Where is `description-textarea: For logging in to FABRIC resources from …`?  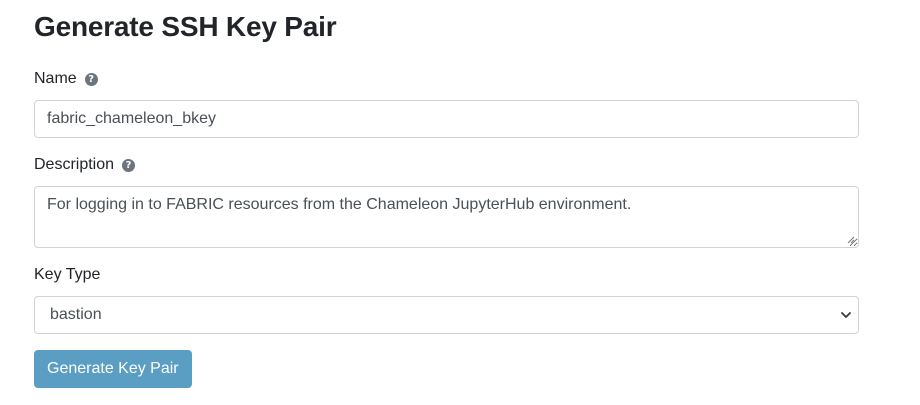
description-textarea: For logging in to FABRIC resources from … is located at coordinates (446, 217).